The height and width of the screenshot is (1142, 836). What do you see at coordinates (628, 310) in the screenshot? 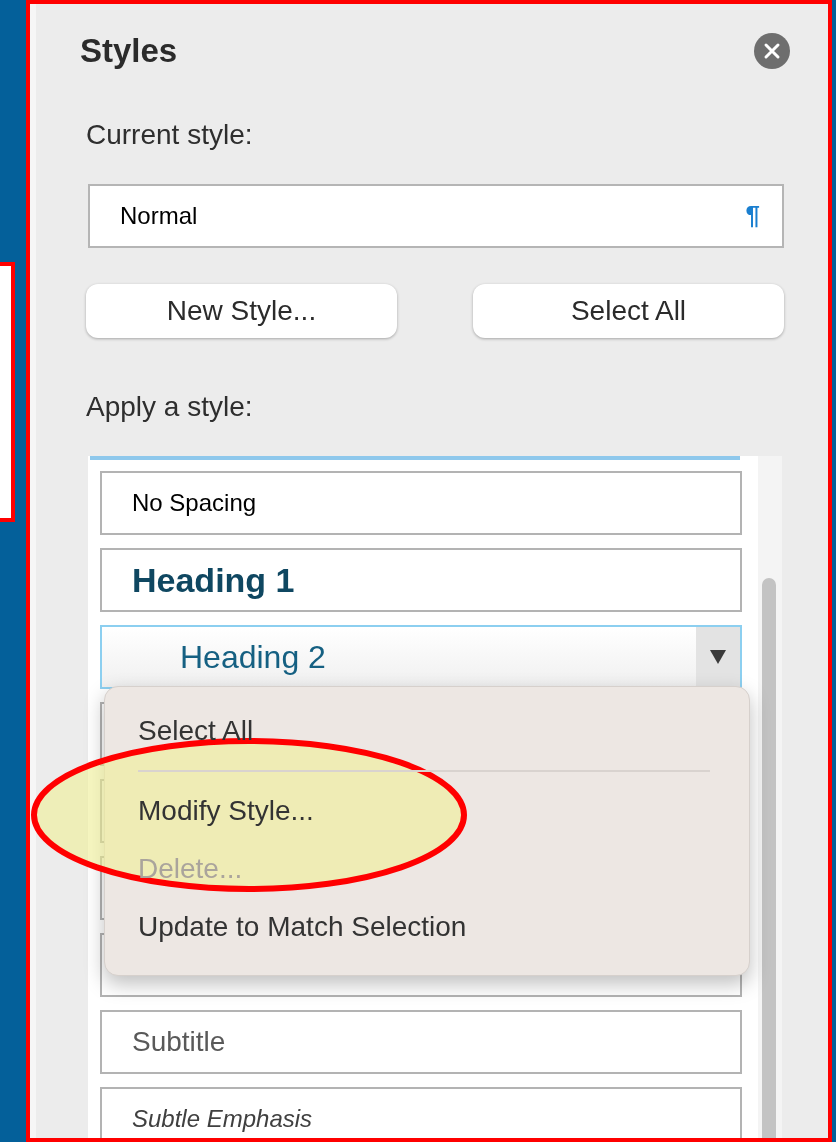
I see `panel-button: Select All` at bounding box center [628, 310].